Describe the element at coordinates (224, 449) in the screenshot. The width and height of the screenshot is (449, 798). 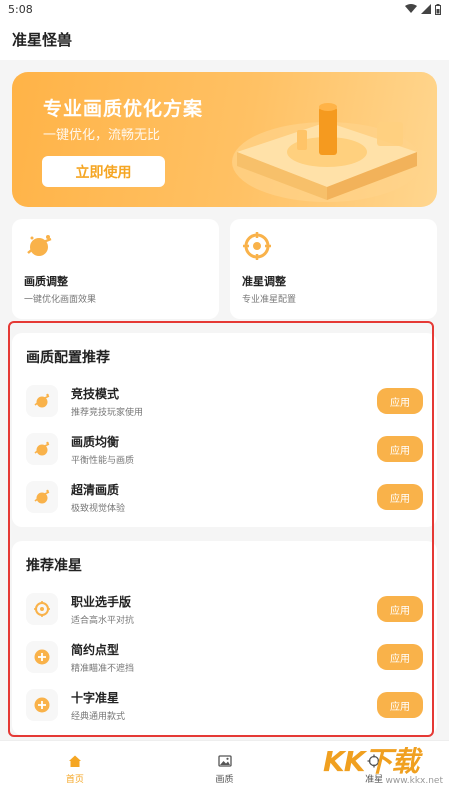
I see `list-item: 画质均衡 平衡性能与画质 应用` at that location.